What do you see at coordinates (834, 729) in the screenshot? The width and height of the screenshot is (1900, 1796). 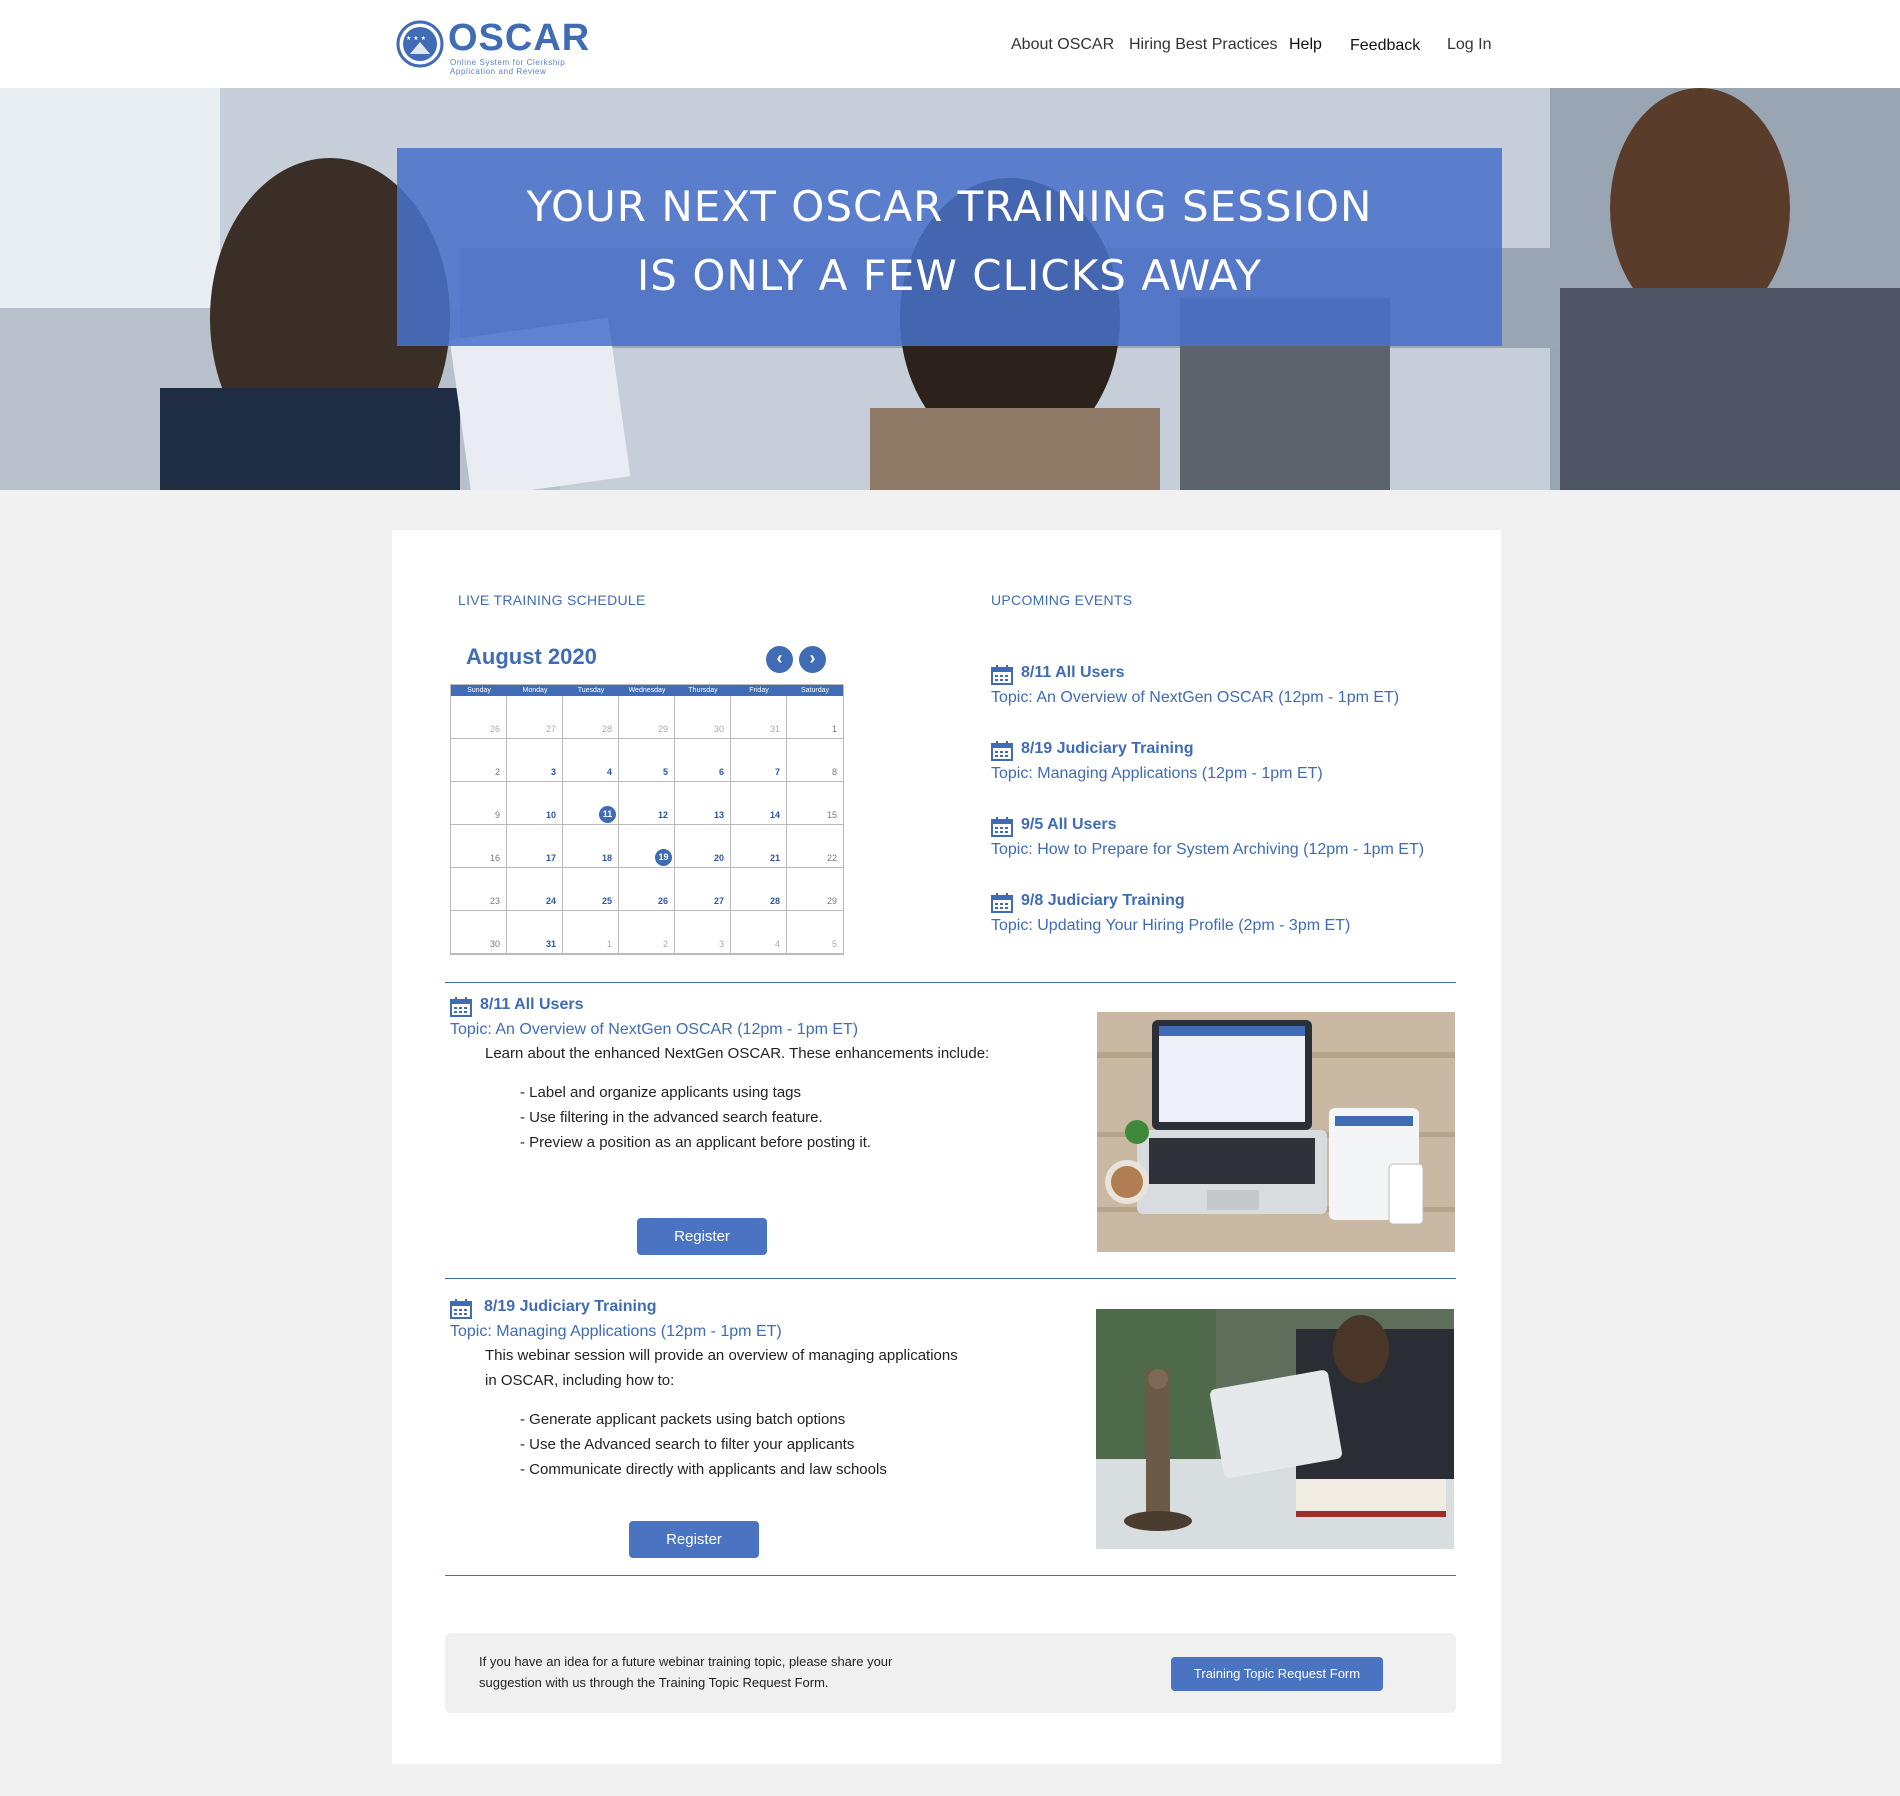 I see `calendar-day-number: 1` at bounding box center [834, 729].